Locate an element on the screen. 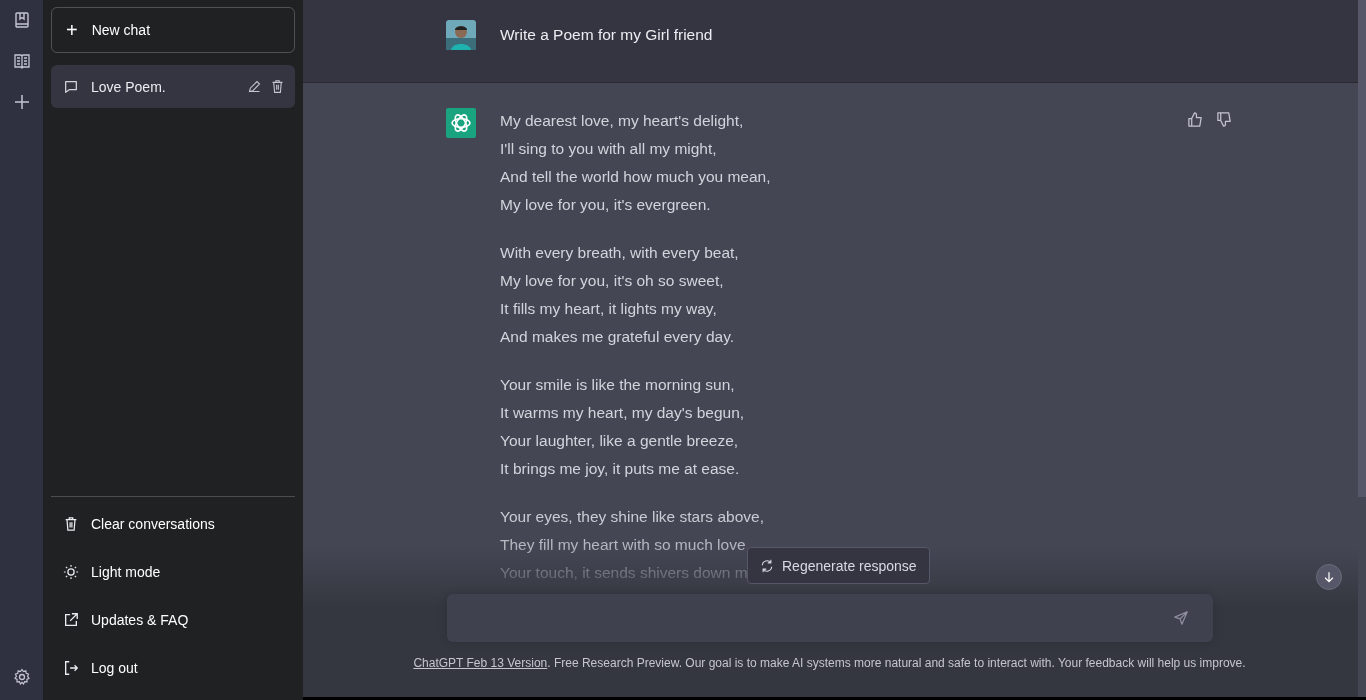  poem-line: And tell the world how much you mean, is located at coordinates (635, 177).